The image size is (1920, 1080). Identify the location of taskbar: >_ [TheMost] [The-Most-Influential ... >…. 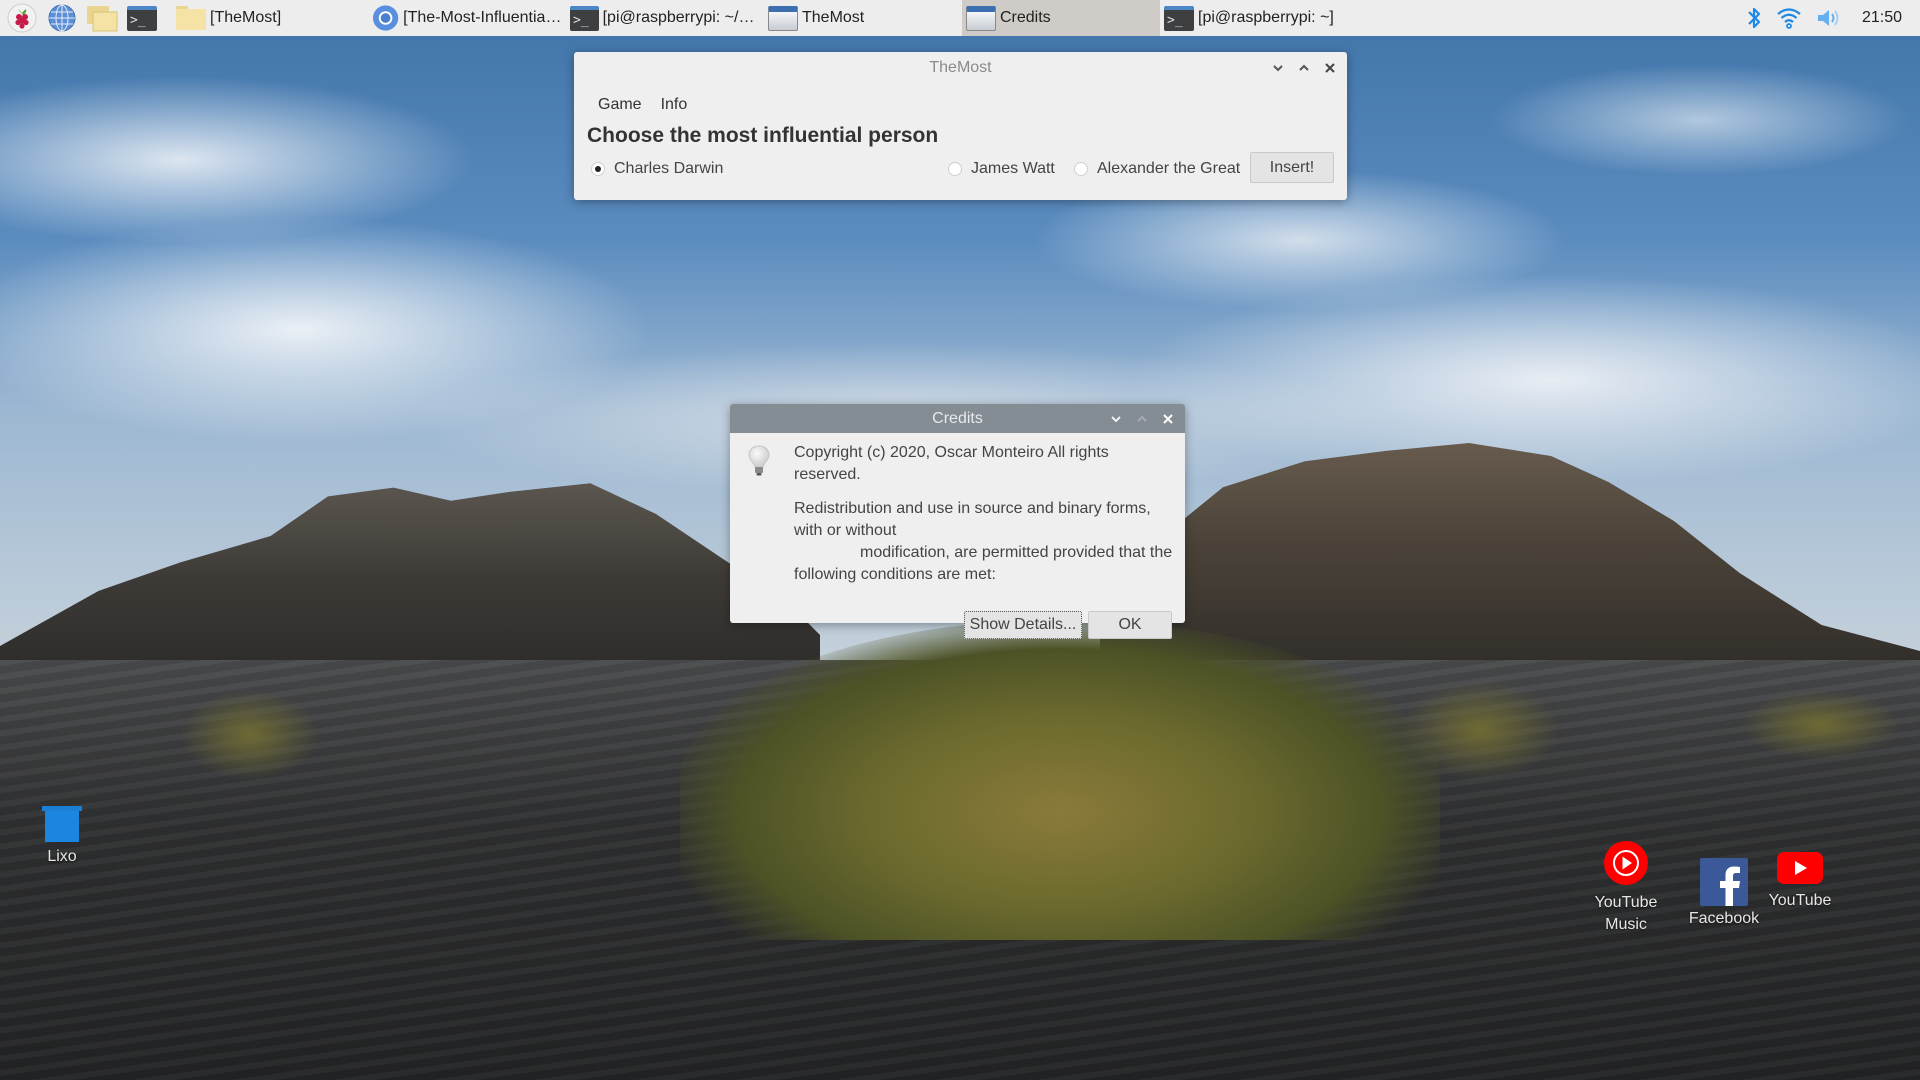
(960, 18).